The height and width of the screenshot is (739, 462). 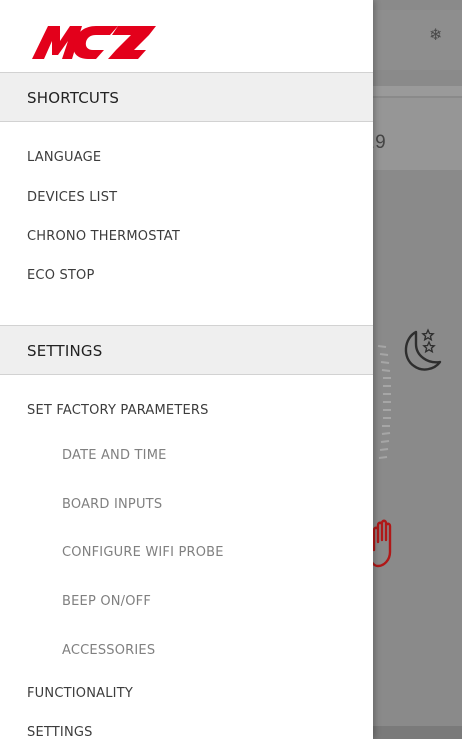 What do you see at coordinates (61, 276) in the screenshot?
I see `menu-item-eco-stop: ECO STOP` at bounding box center [61, 276].